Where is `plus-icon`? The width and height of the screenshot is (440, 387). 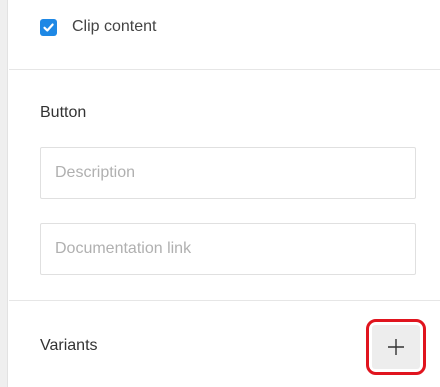 plus-icon is located at coordinates (396, 347).